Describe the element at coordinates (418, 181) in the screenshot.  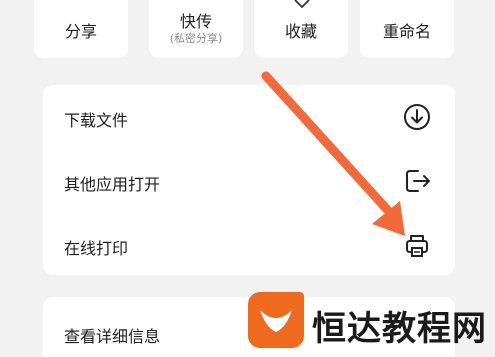
I see `open-external-icon` at that location.